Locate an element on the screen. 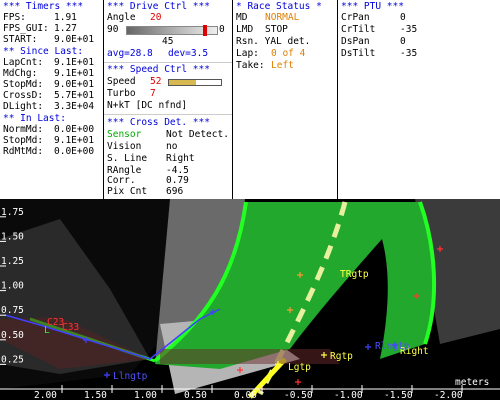 Image resolution: width=500 pixels, height=400 pixels. vision-label: Vision is located at coordinates (124, 146).